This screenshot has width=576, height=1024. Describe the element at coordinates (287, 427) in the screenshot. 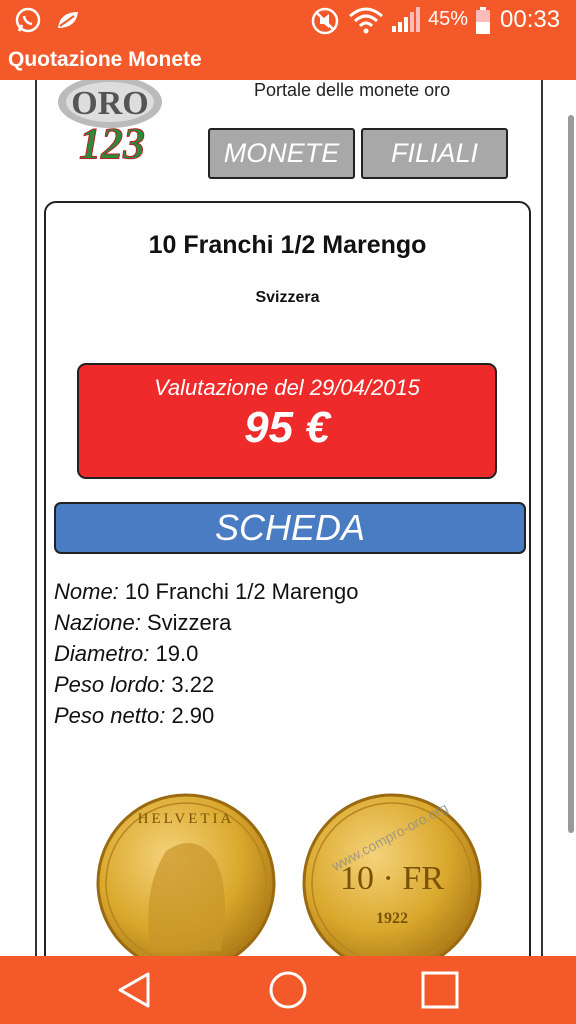

I see `valuation-price: 95 €` at that location.